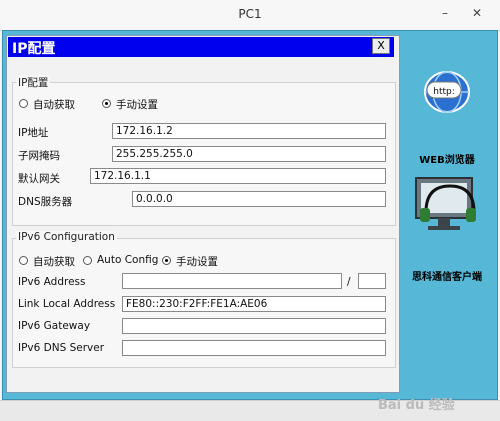 This screenshot has height=421, width=500. What do you see at coordinates (54, 104) in the screenshot?
I see `ipv4-dhcp-label: 自动获取` at bounding box center [54, 104].